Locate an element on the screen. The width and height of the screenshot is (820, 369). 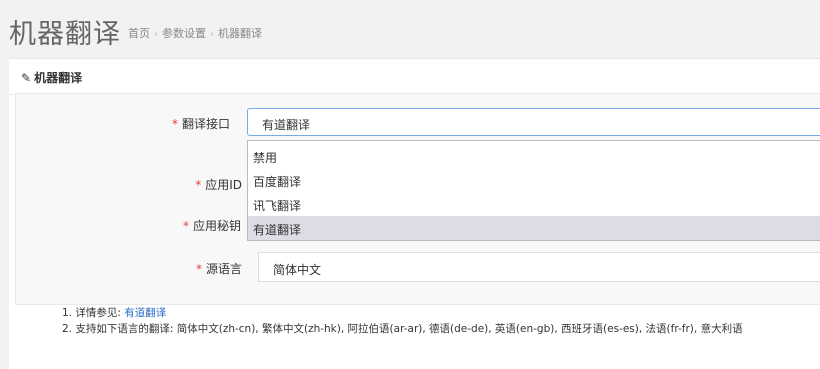
panel-title-text: 机器翻译 is located at coordinates (58, 78).